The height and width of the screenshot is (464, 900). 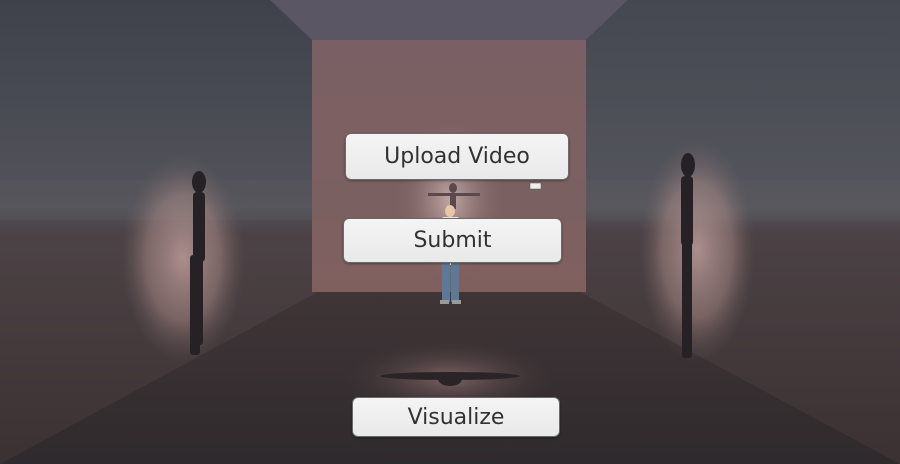 What do you see at coordinates (183, 258) in the screenshot?
I see `left-spotlight` at bounding box center [183, 258].